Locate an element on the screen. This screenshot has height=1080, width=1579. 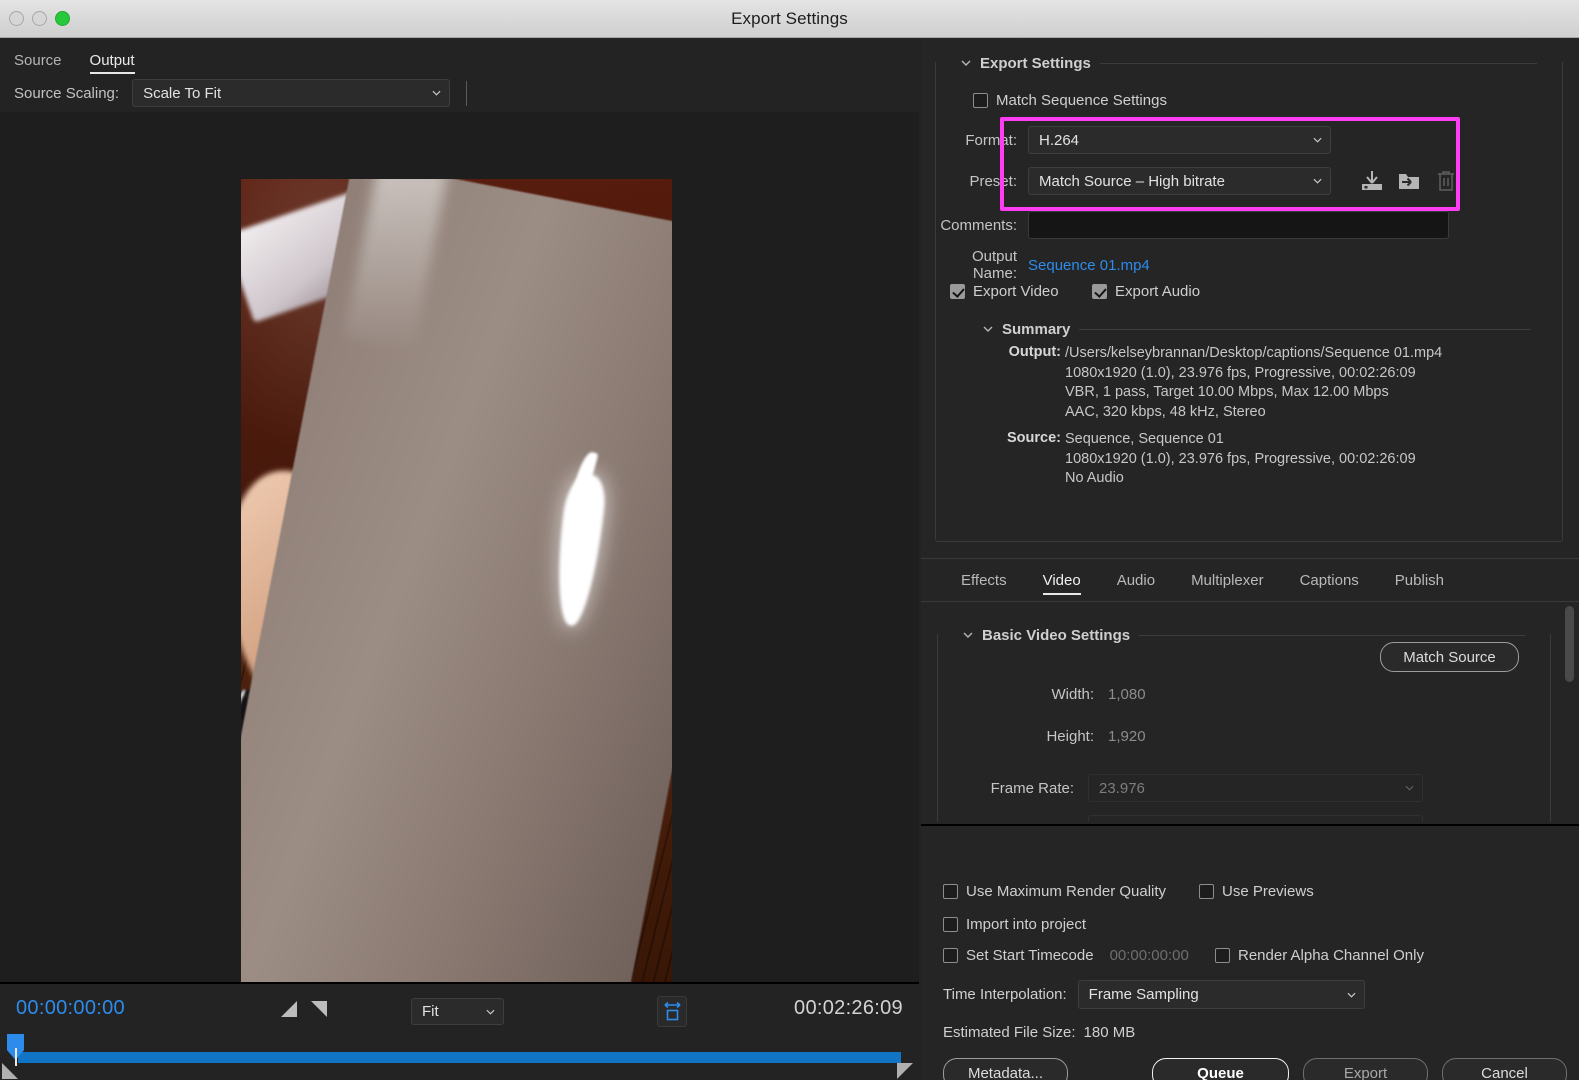
duration-timecode: 00:02:26:09 is located at coordinates (848, 1008).